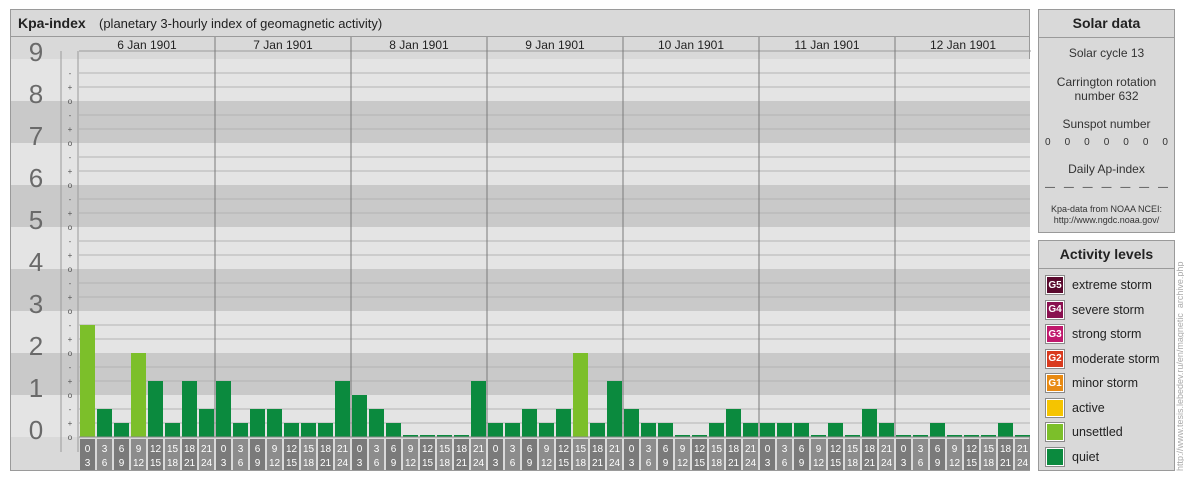  What do you see at coordinates (963, 45) in the screenshot?
I see `day-label: 12 Jan 1901` at bounding box center [963, 45].